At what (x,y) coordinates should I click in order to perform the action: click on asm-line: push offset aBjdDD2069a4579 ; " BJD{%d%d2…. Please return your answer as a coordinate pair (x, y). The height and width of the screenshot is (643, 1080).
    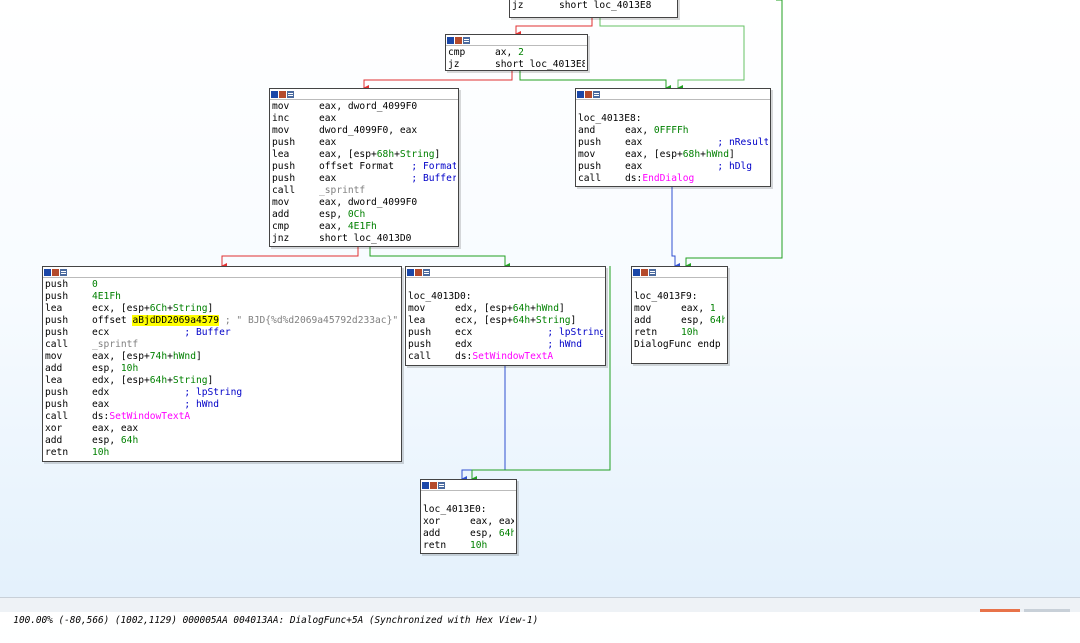
    Looking at the image, I should click on (222, 321).